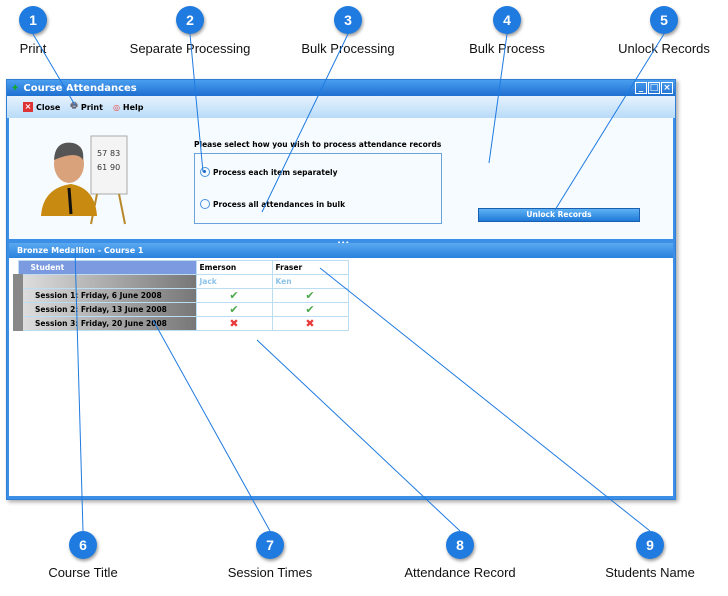 The height and width of the screenshot is (596, 728). Describe the element at coordinates (650, 545) in the screenshot. I see `callout-9: 9` at that location.